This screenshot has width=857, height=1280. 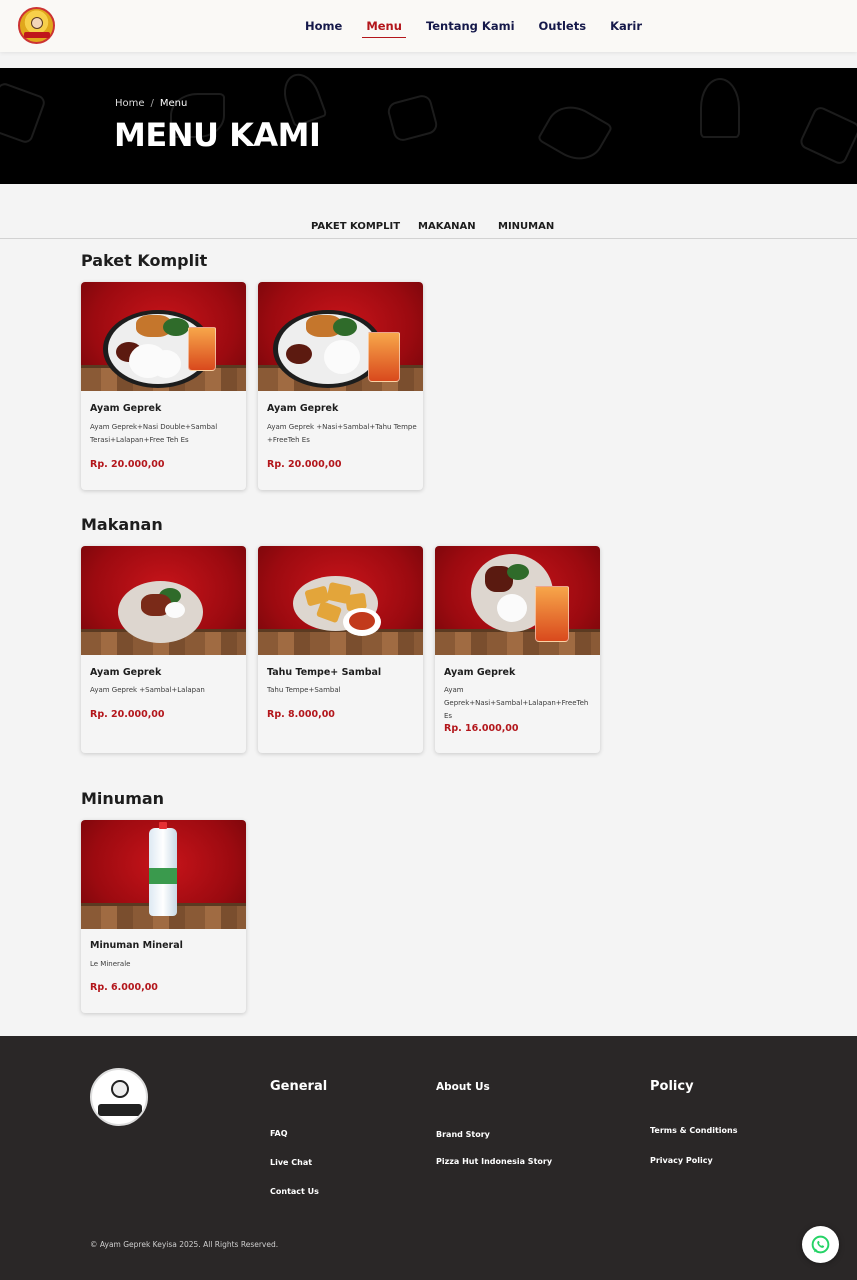 What do you see at coordinates (563, 26) in the screenshot?
I see `nav-outlets: Outlets` at bounding box center [563, 26].